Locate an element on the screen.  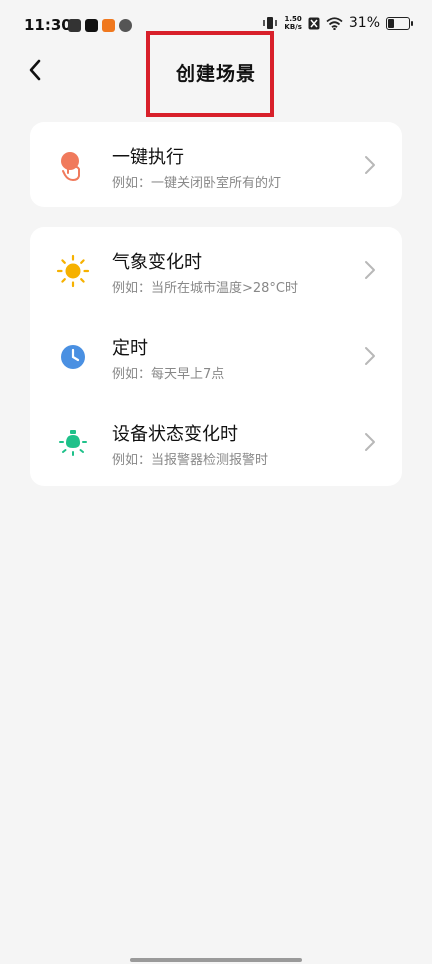
battery-percent: 31% is located at coordinates (364, 23).